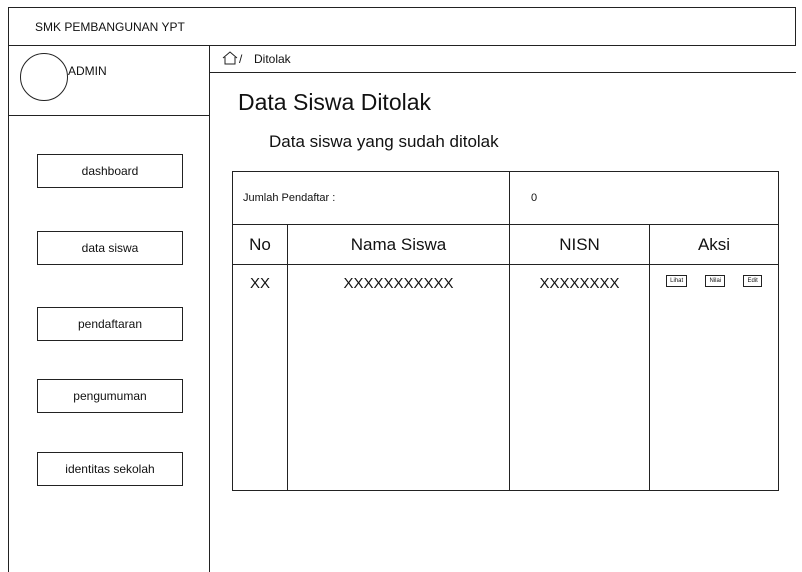 The width and height of the screenshot is (802, 572). Describe the element at coordinates (110, 27) in the screenshot. I see `school-name: SMK PEMBANGUNAN YPT` at that location.